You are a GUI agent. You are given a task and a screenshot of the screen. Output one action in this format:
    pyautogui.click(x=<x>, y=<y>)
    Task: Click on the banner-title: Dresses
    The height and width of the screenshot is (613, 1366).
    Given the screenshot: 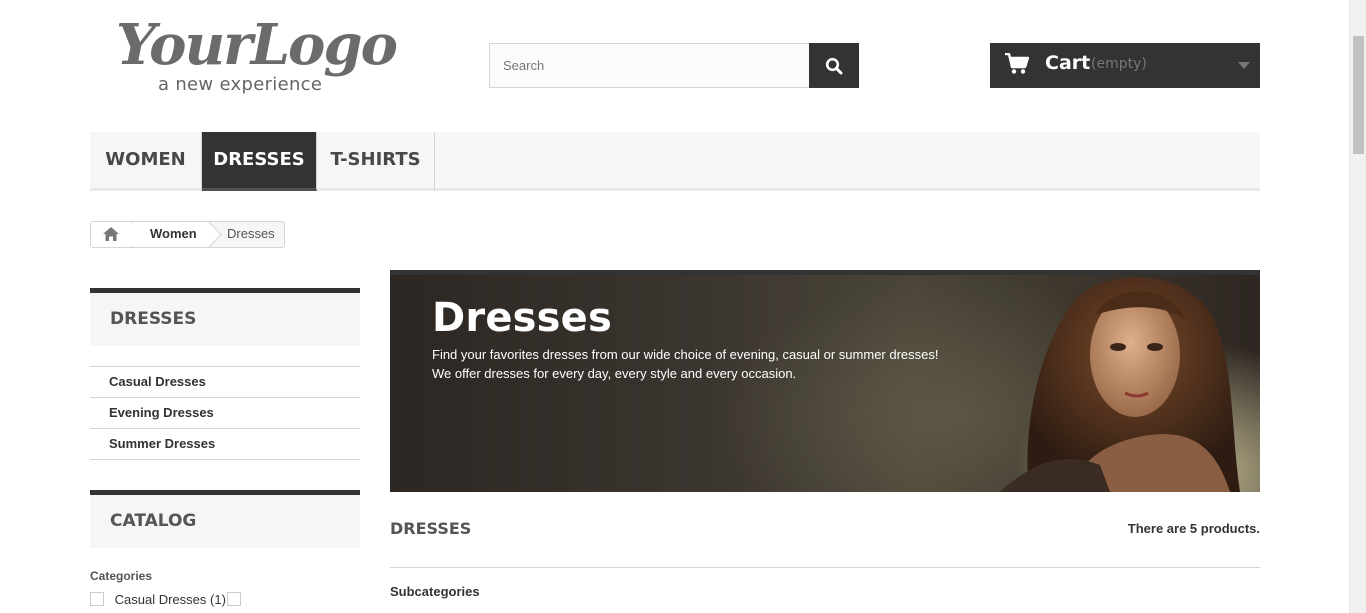 What is the action you would take?
    pyautogui.click(x=522, y=318)
    